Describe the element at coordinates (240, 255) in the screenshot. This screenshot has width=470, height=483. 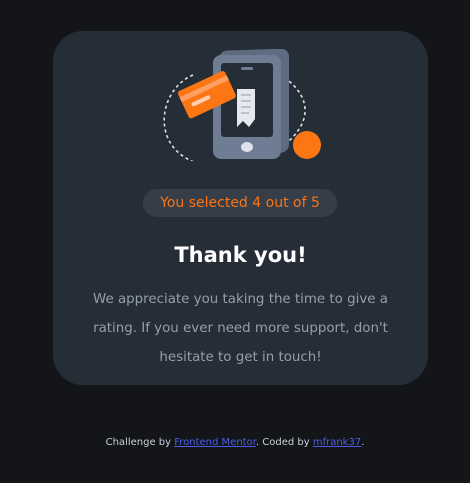
I see `thank-you-title: Thank you!` at that location.